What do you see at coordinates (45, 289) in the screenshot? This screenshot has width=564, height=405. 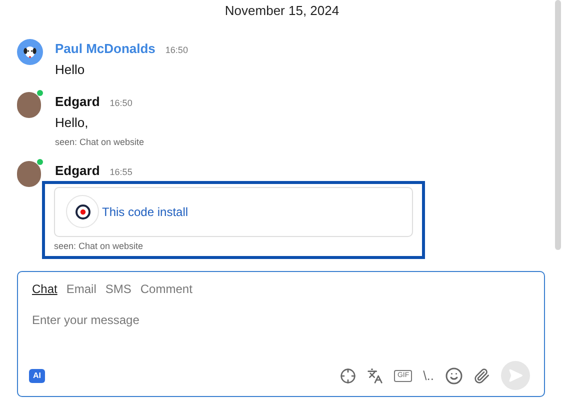 I see `channel-tab: Chat` at bounding box center [45, 289].